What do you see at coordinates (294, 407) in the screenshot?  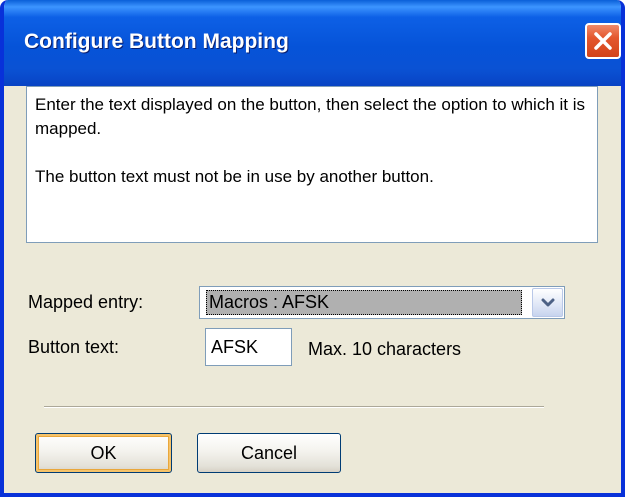 I see `divider` at bounding box center [294, 407].